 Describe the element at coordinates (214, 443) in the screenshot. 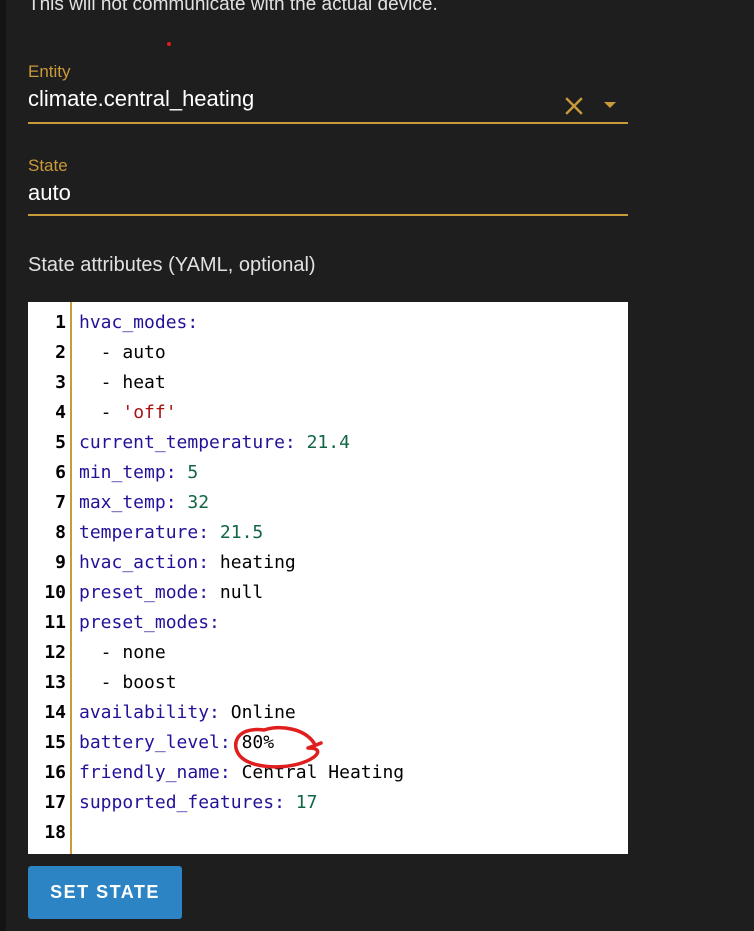

I see `code-text: current_temperature: 21.4` at that location.